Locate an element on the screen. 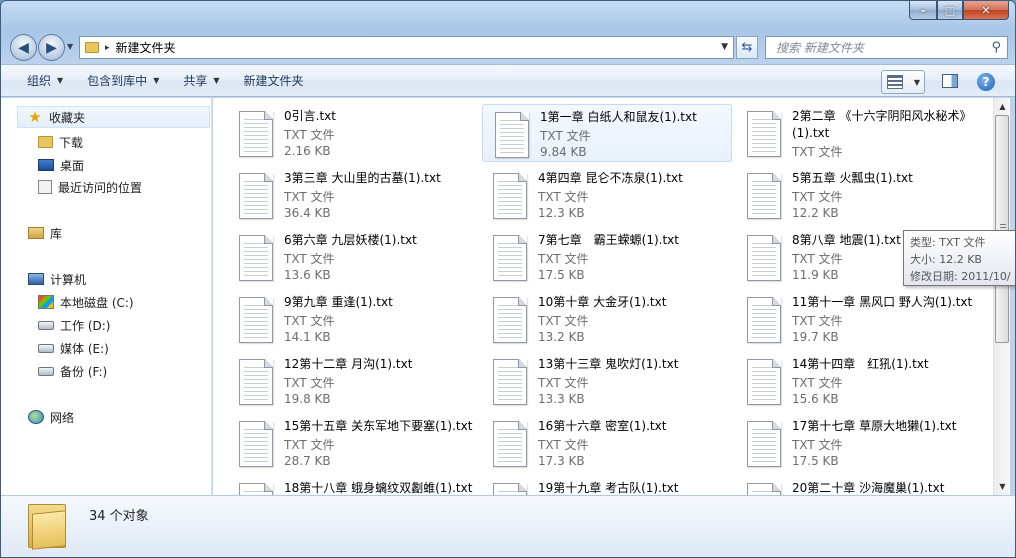  file-tile: 1第一章 白纸人和鼠友(1).txt TXT 文件 9.84 KB is located at coordinates (607, 133).